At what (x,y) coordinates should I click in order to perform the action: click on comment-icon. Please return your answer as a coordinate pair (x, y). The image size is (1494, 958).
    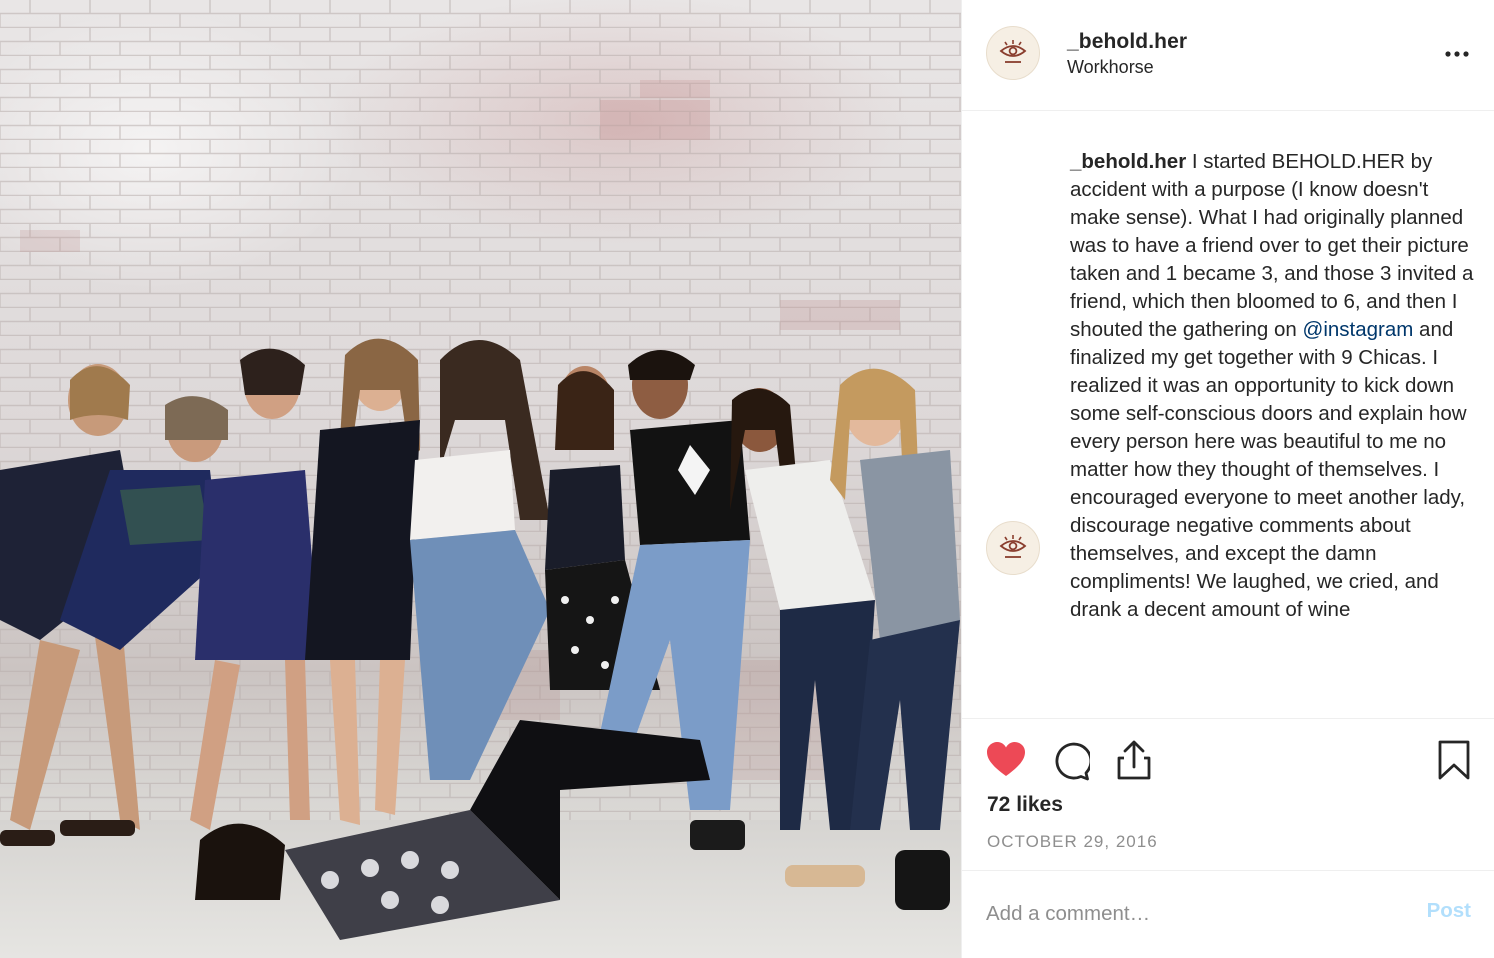
    Looking at the image, I should click on (1070, 761).